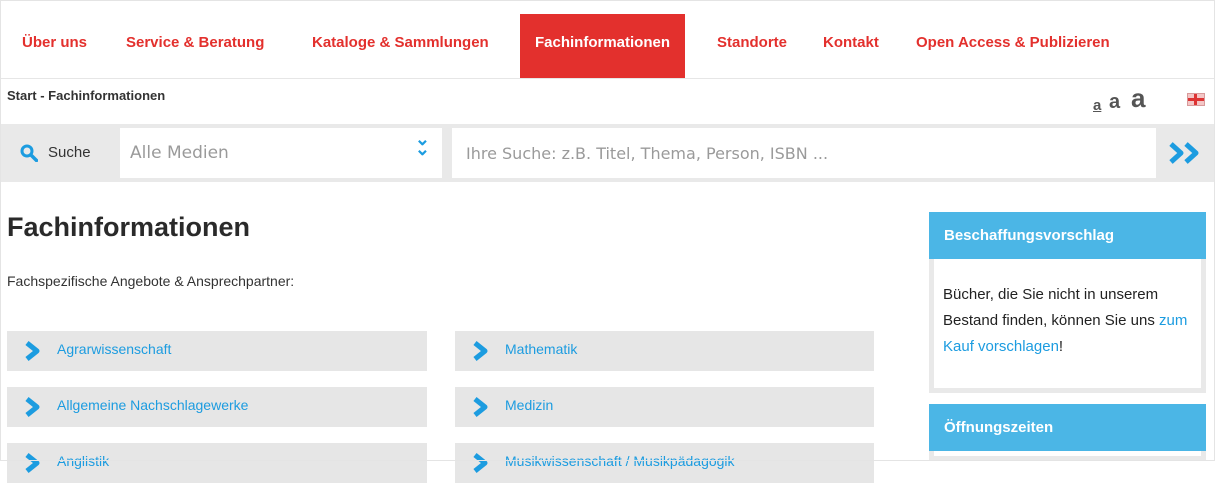 The height and width of the screenshot is (483, 1215). What do you see at coordinates (400, 46) in the screenshot?
I see `nav-item-kataloge-sammlungen: Kataloge & Sammlungen` at bounding box center [400, 46].